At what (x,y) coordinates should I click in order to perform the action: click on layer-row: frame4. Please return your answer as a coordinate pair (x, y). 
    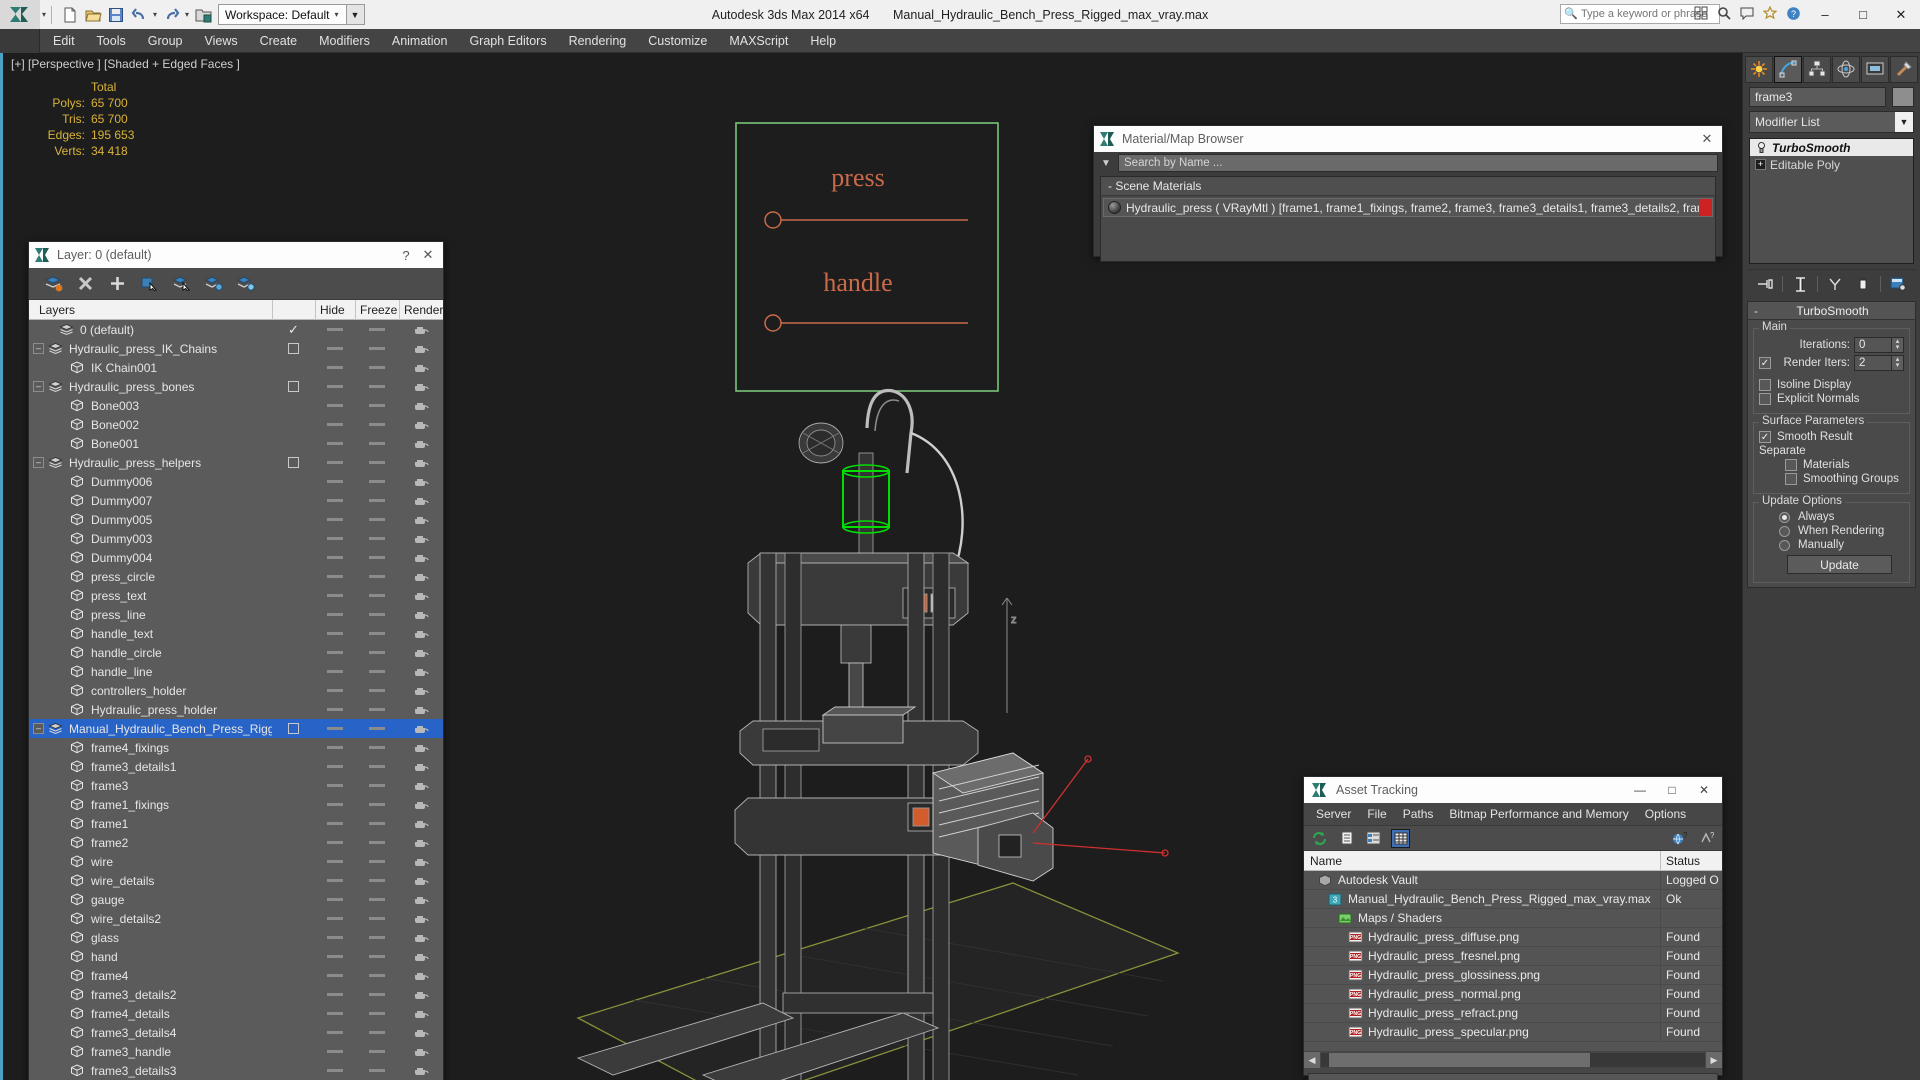
    Looking at the image, I should click on (236, 975).